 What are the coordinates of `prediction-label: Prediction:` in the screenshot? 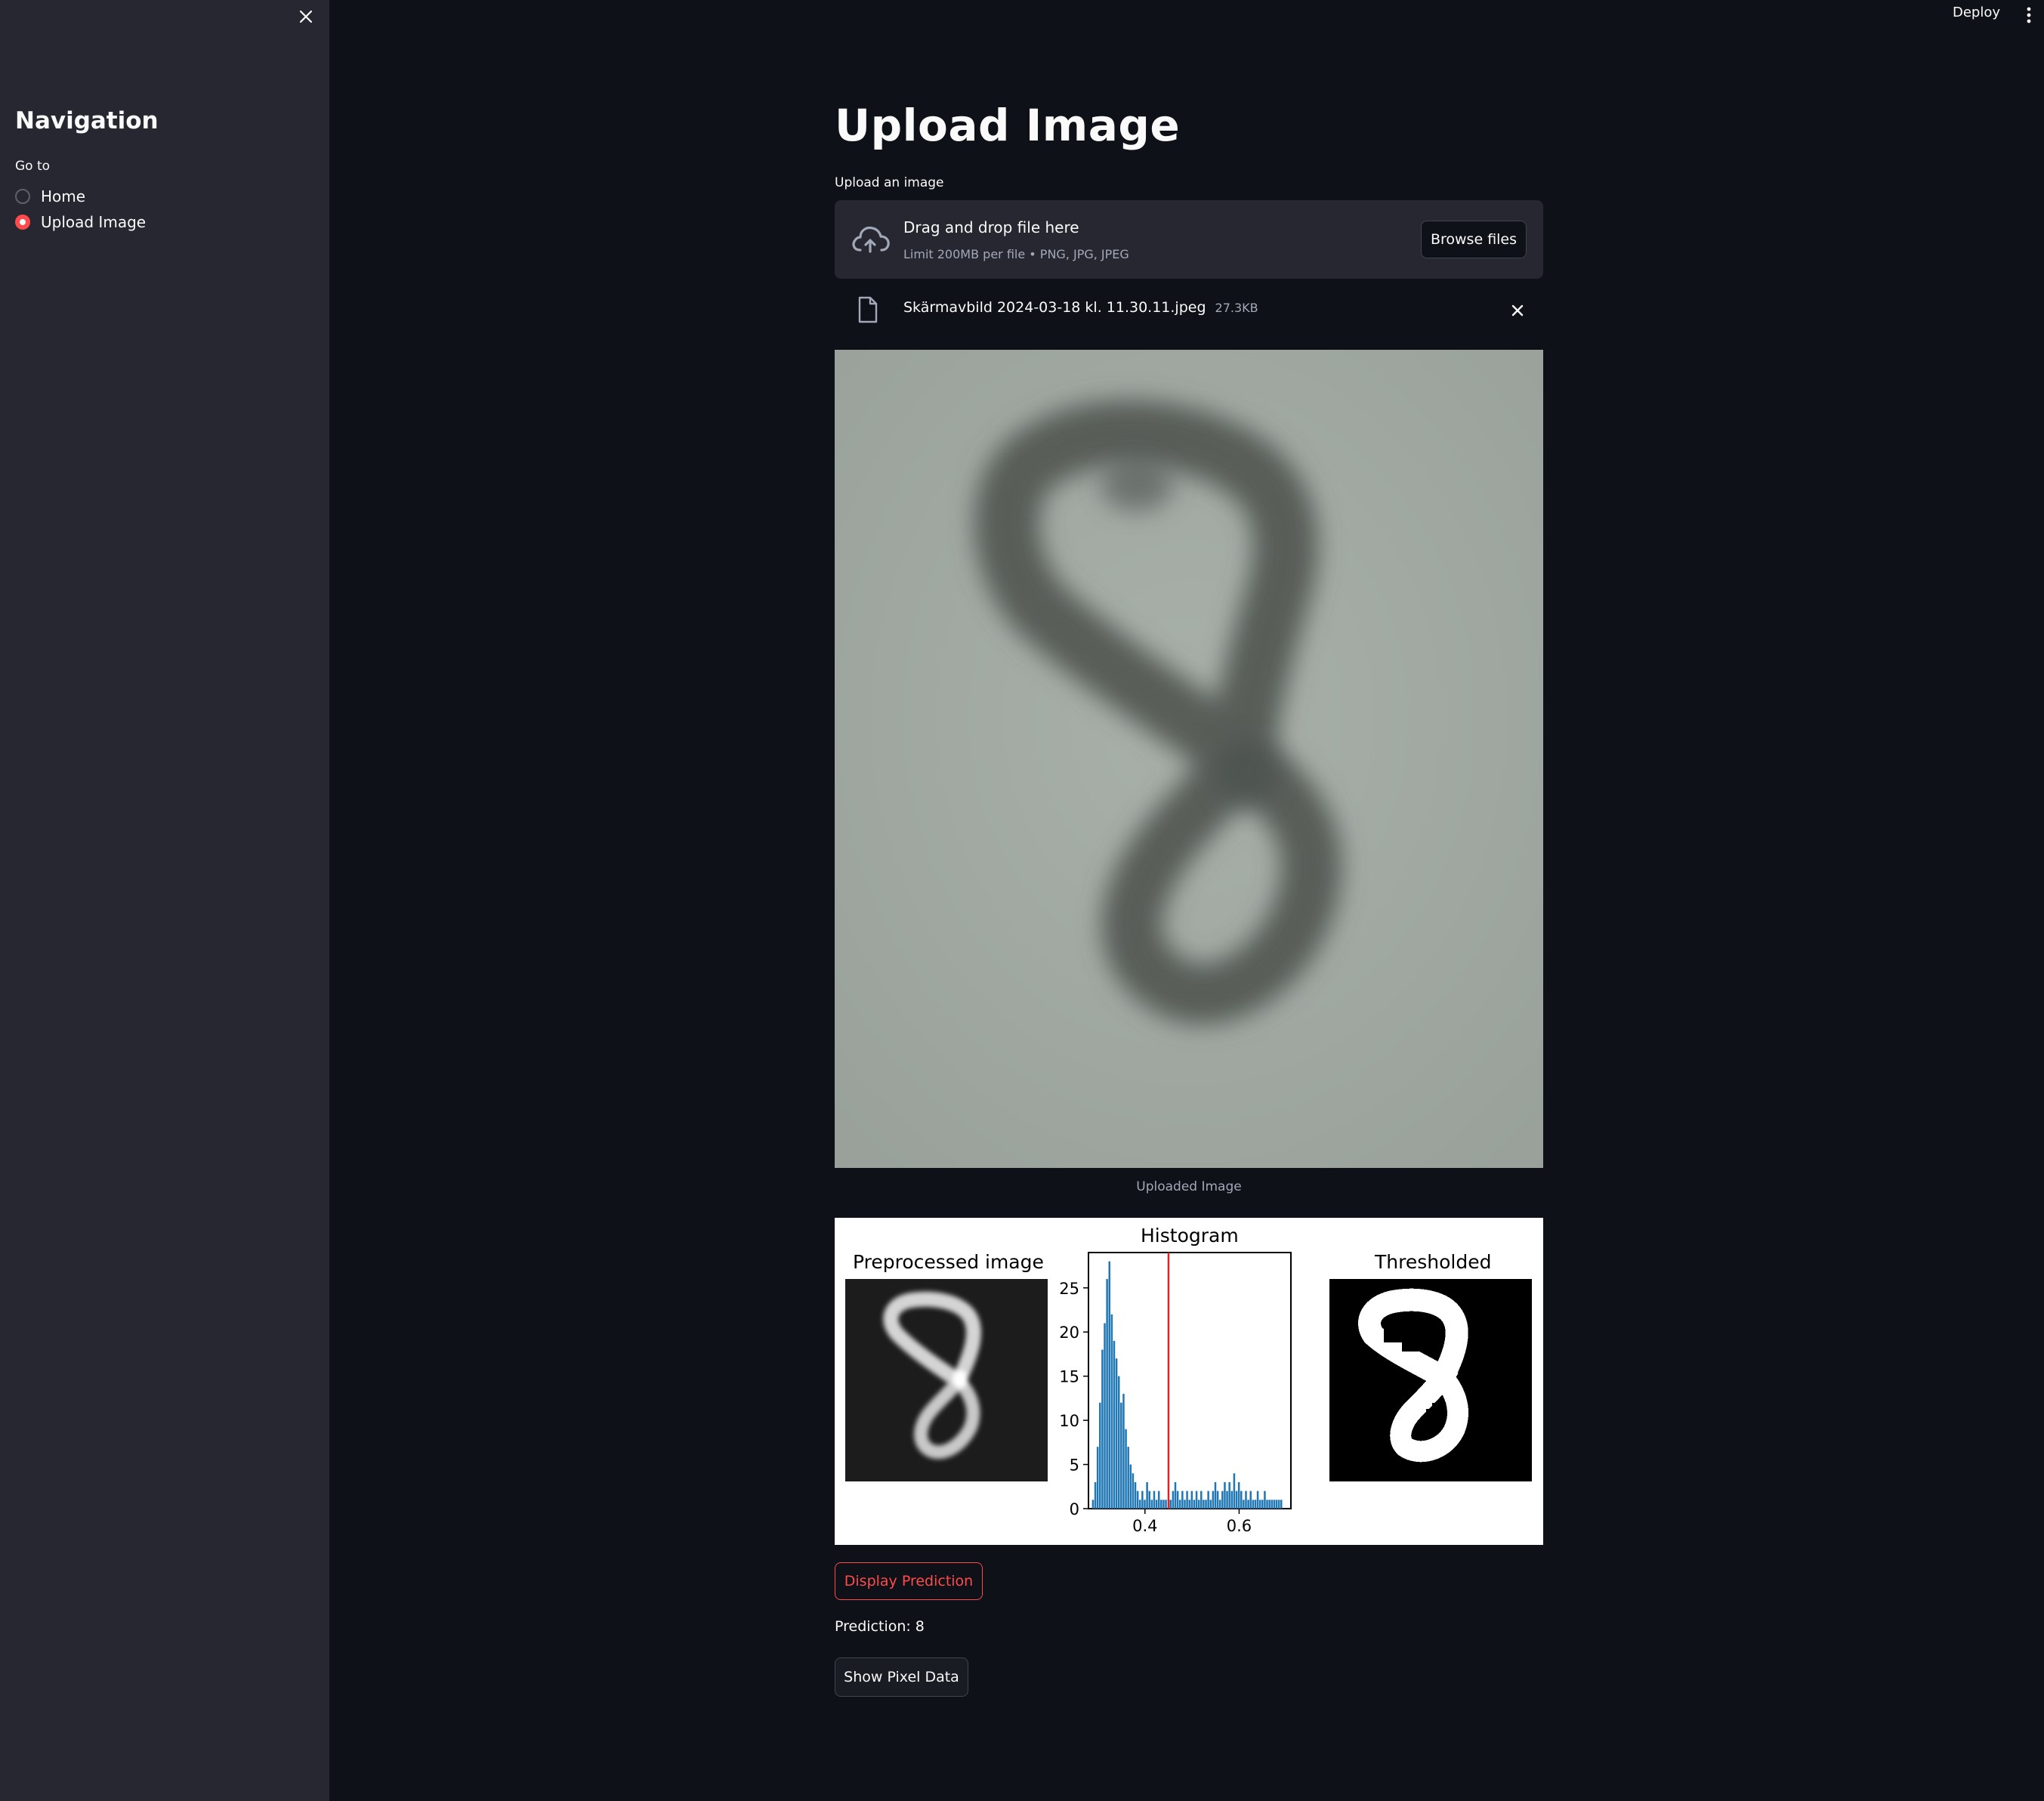 It's located at (873, 1626).